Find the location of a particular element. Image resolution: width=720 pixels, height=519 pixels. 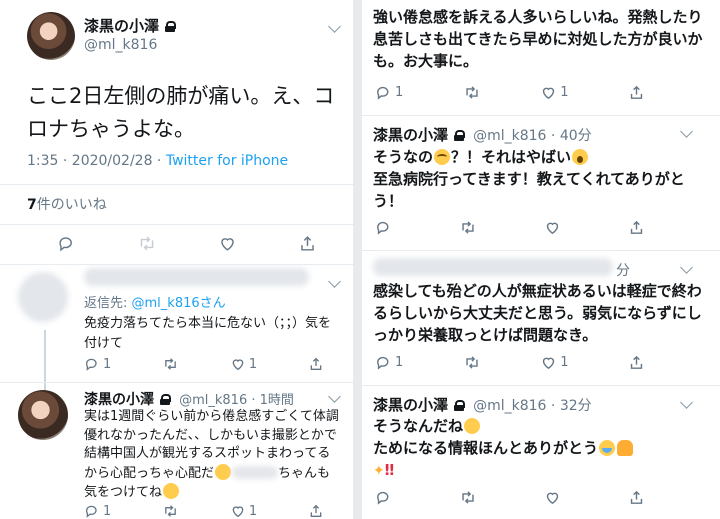

tweet2-actions is located at coordinates (510, 227).